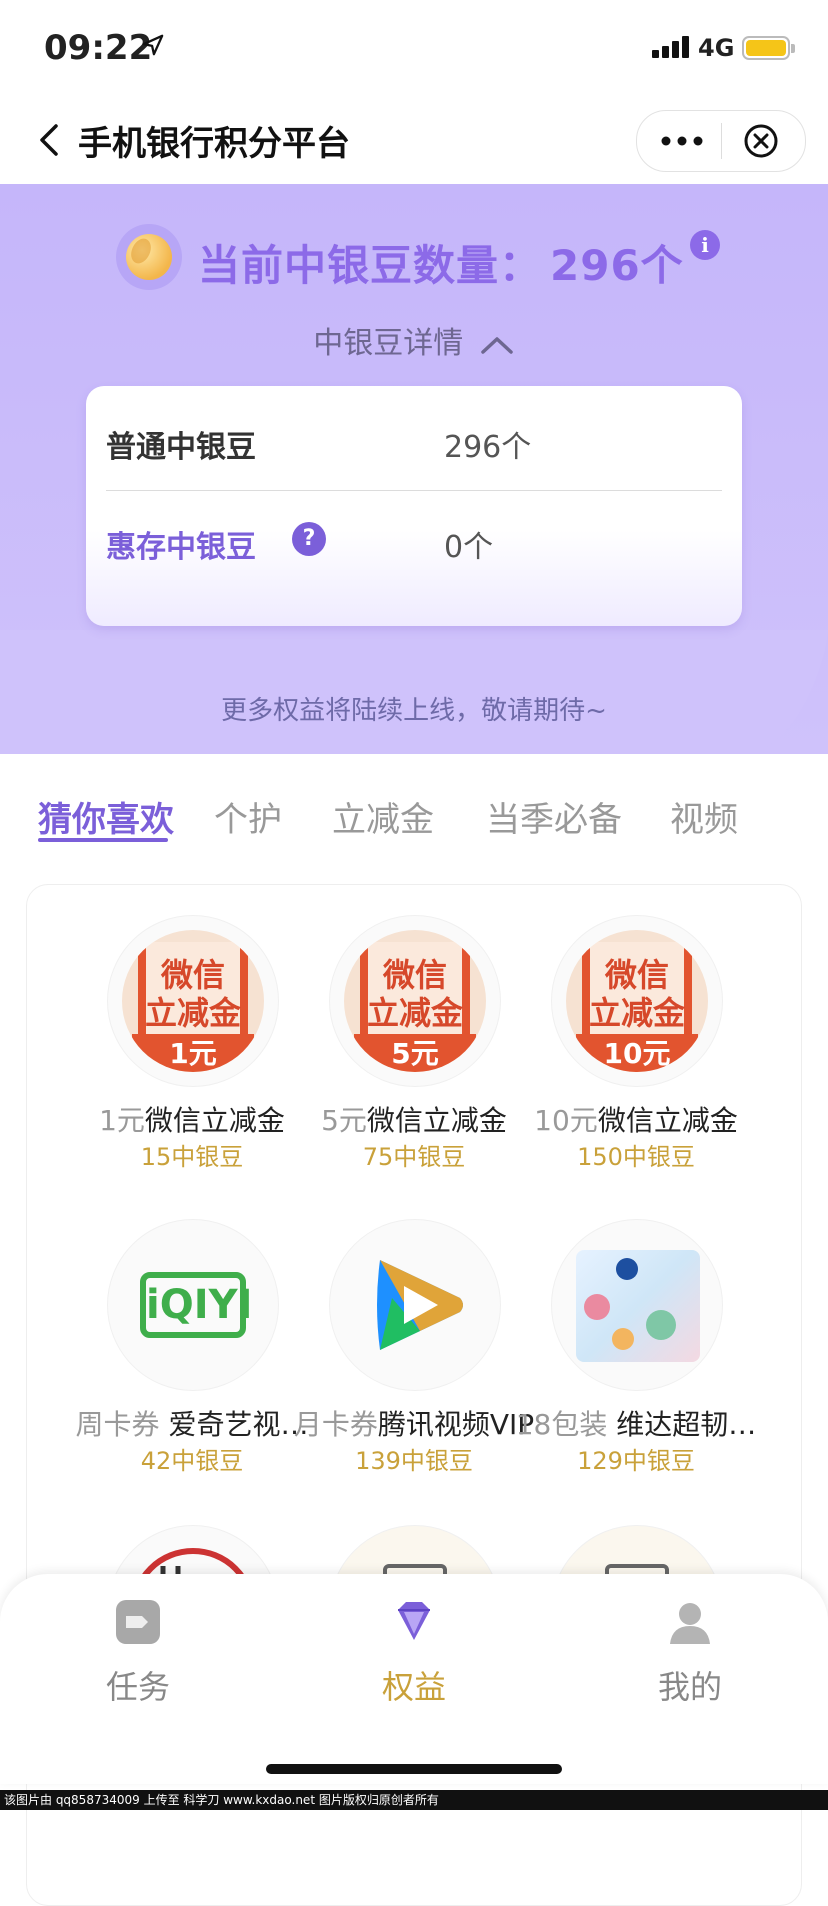  I want to click on coupon-amount-badge: 5元, so click(415, 1053).